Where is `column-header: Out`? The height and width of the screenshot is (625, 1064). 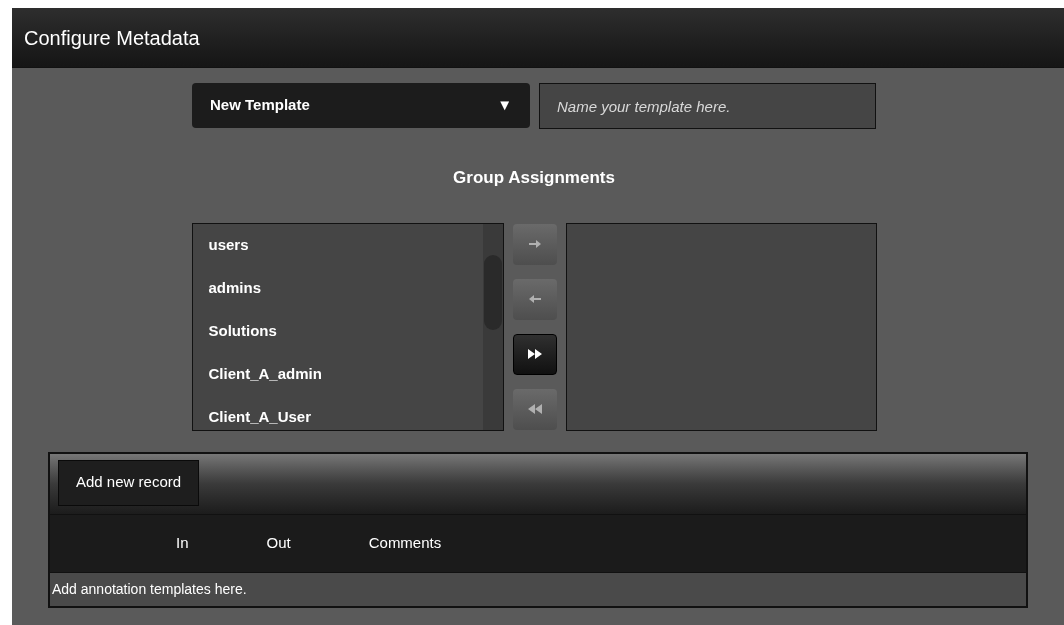 column-header: Out is located at coordinates (278, 542).